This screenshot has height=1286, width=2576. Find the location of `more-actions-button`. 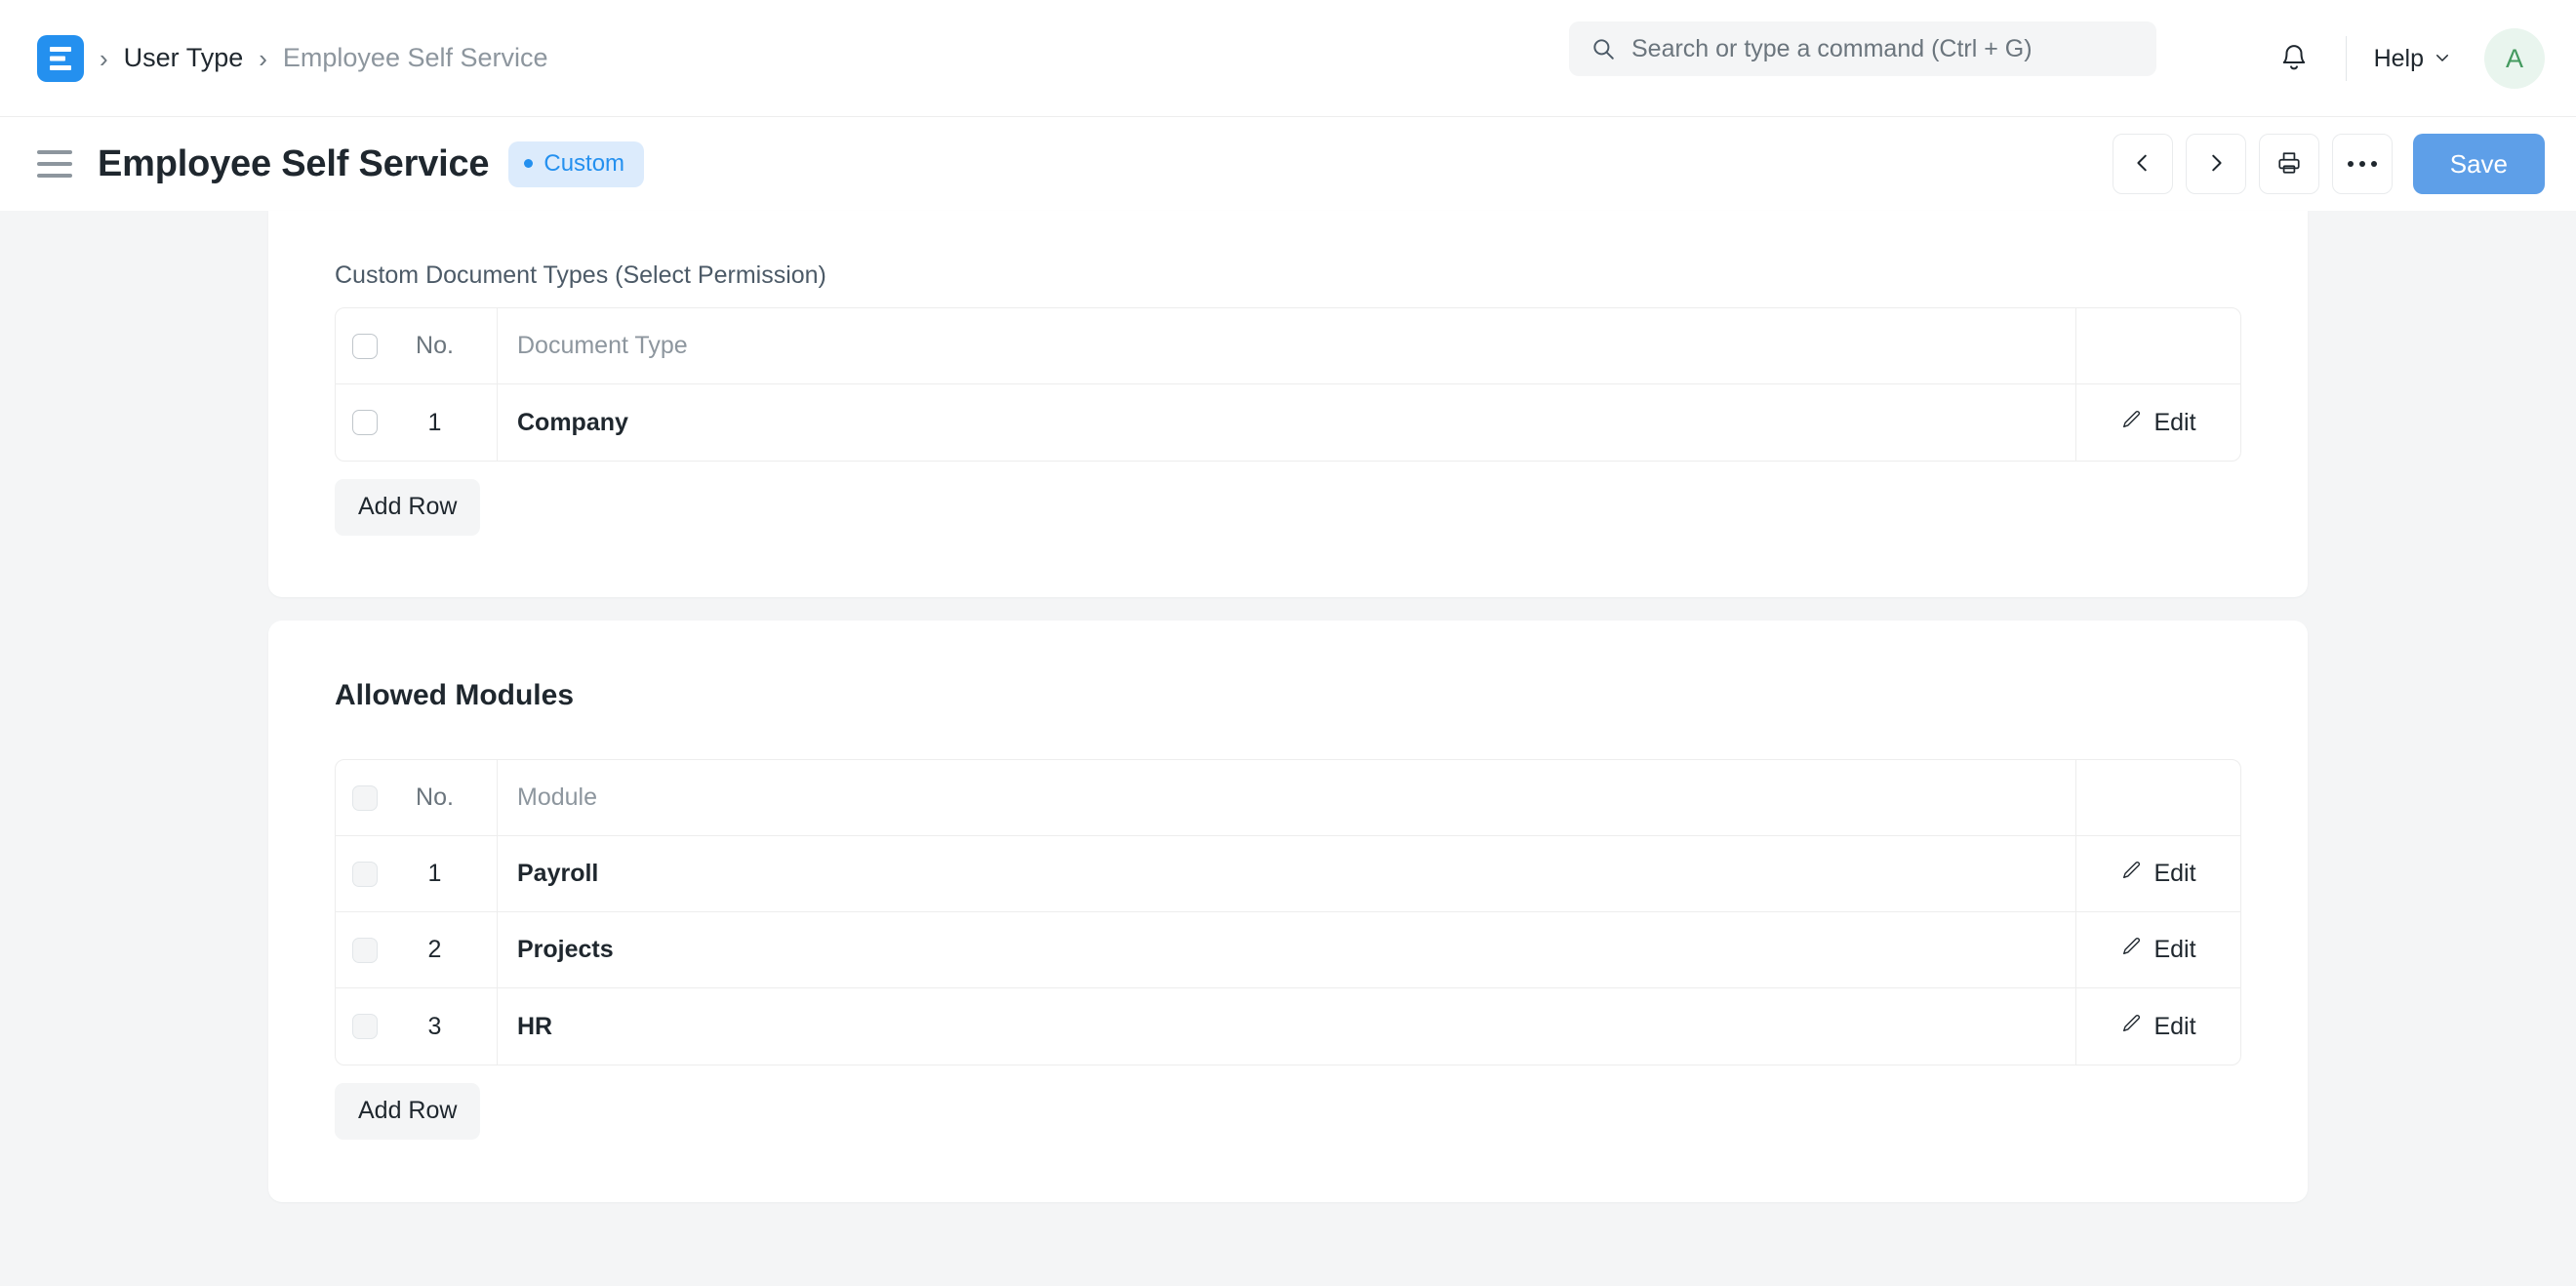

more-actions-button is located at coordinates (2362, 164).